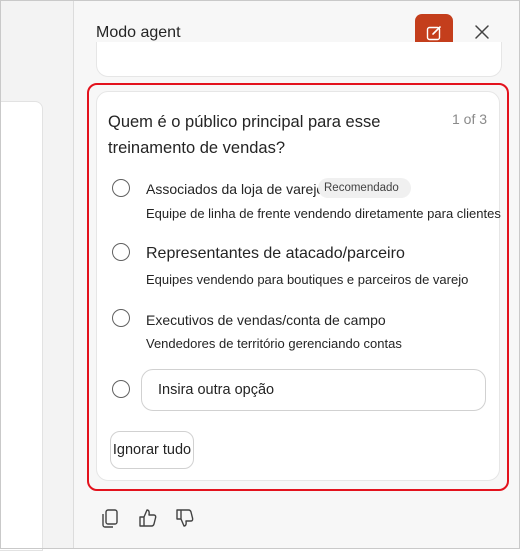 Image resolution: width=520 pixels, height=551 pixels. I want to click on thumbs-up-icon, so click(148, 518).